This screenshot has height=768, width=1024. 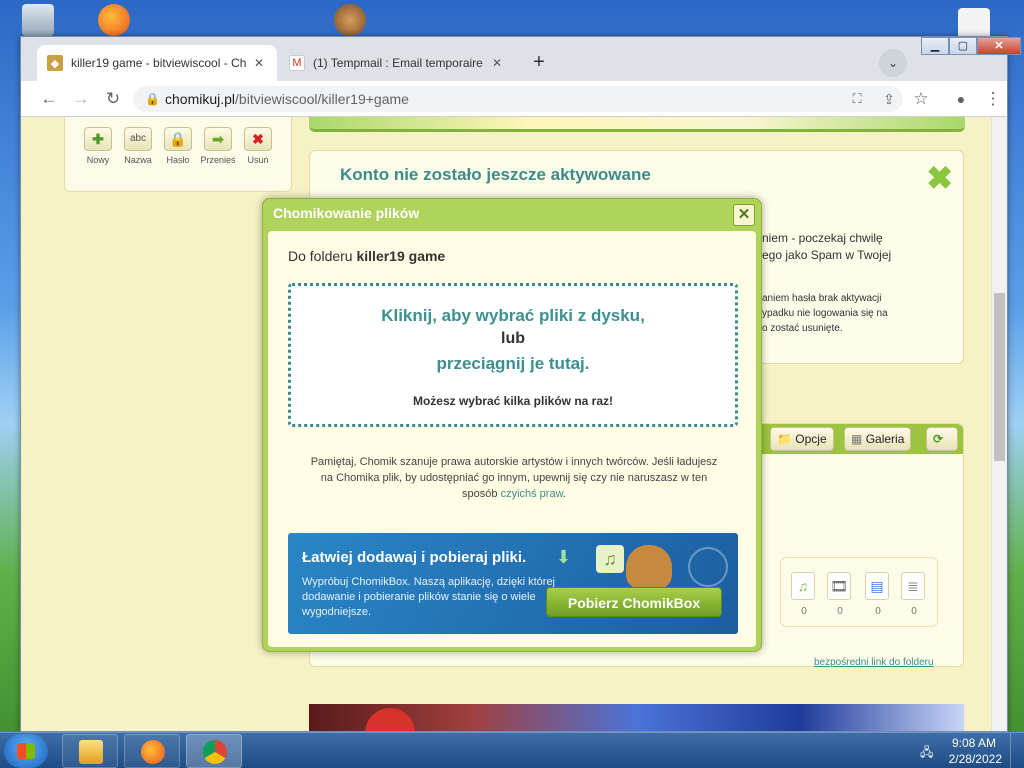 I want to click on firefox-icon, so click(x=153, y=752).